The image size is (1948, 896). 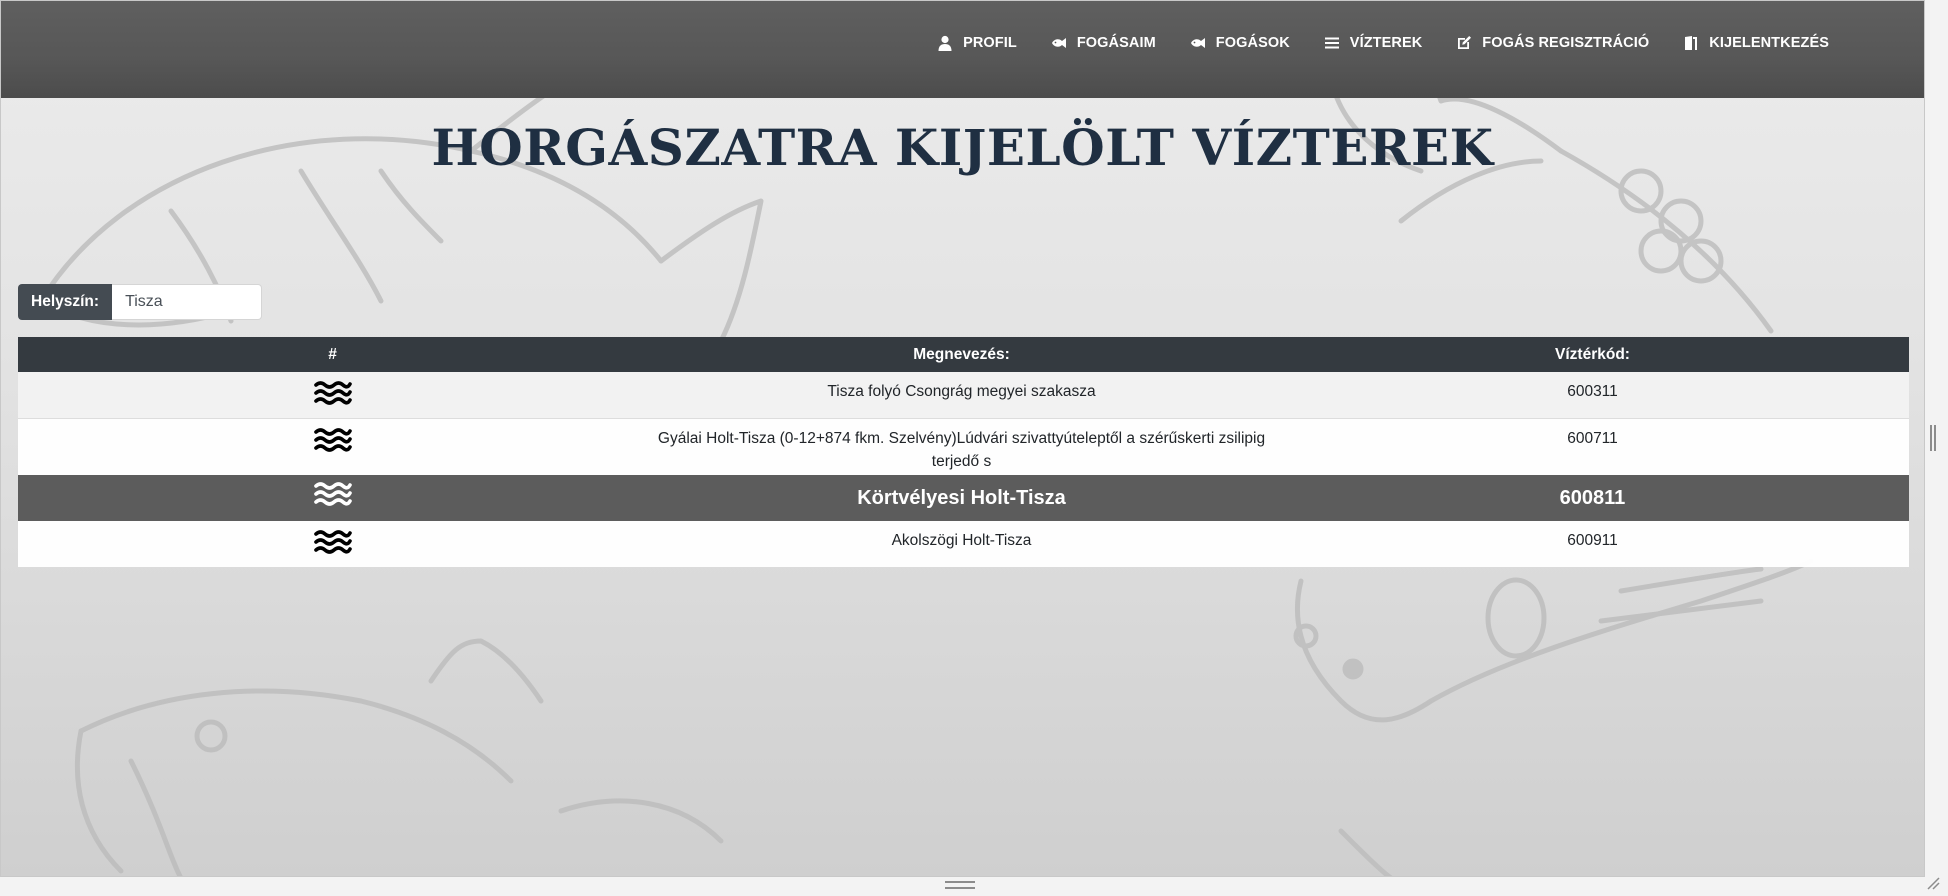 What do you see at coordinates (1933, 438) in the screenshot?
I see `side-resize-handle` at bounding box center [1933, 438].